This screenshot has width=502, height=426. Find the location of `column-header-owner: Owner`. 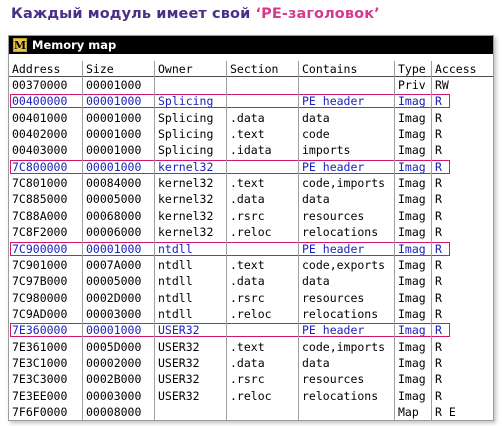

column-header-owner: Owner is located at coordinates (191, 69).